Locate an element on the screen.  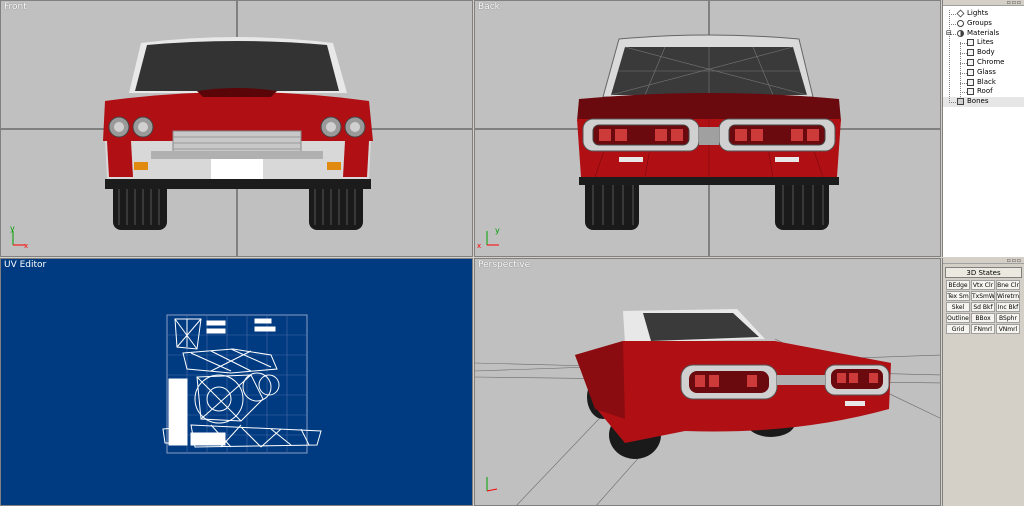
group-icon is located at coordinates (960, 23).